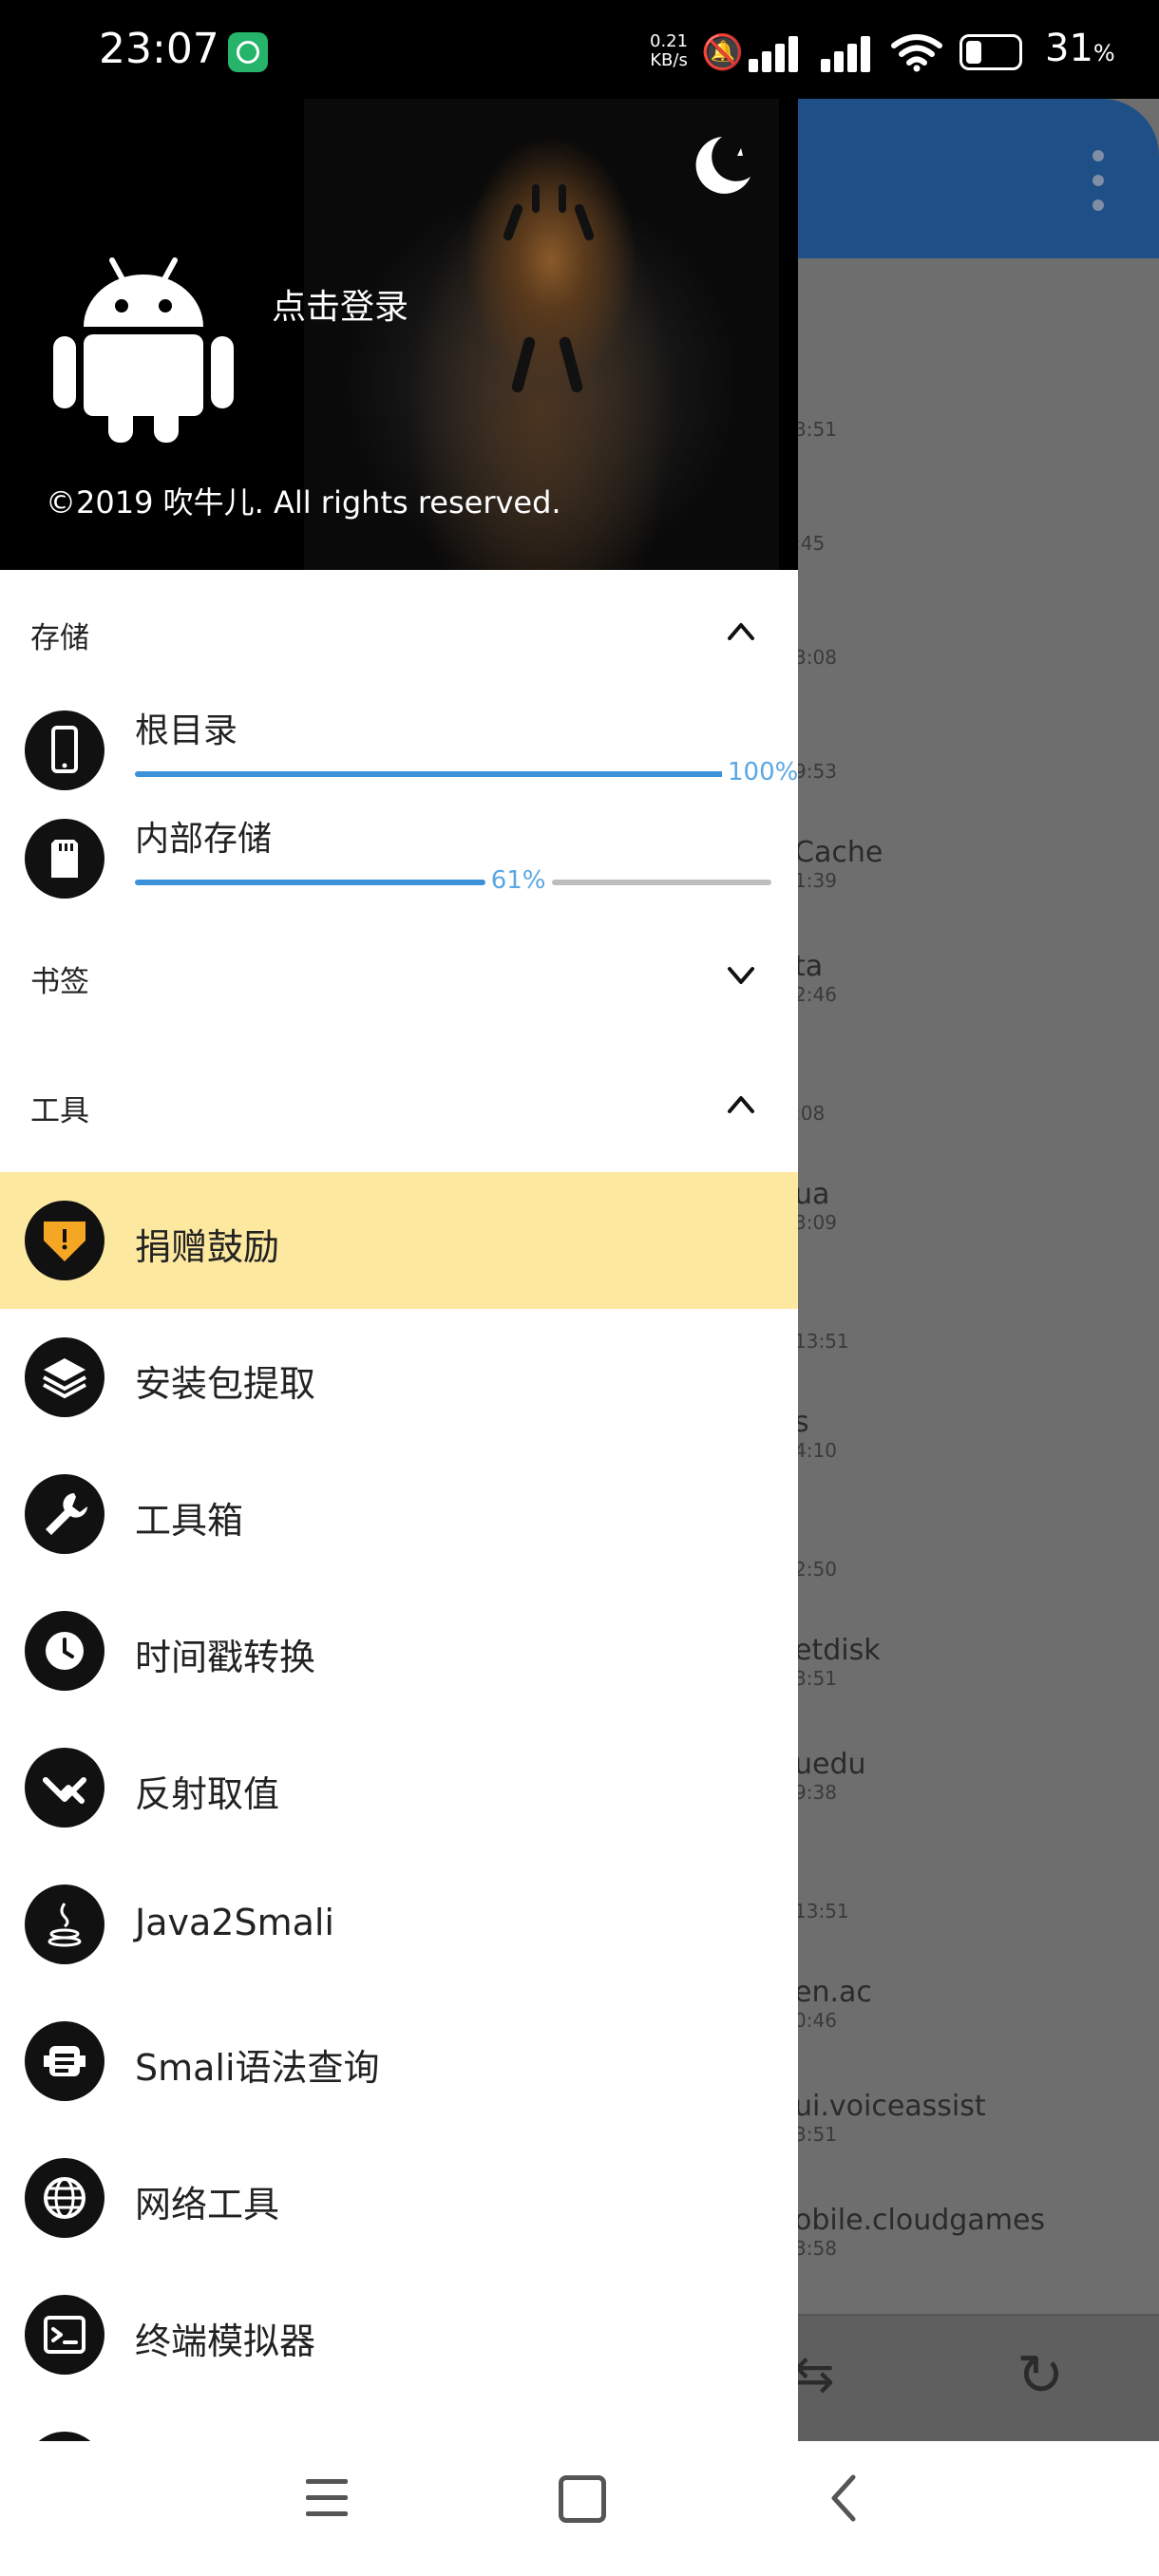 Image resolution: width=1159 pixels, height=2576 pixels. I want to click on storage-name: 根目录, so click(186, 730).